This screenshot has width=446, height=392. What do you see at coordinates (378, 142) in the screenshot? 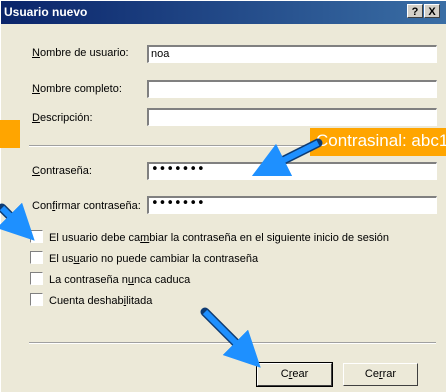
I see `password-callout: Contrasinal: abc1` at bounding box center [378, 142].